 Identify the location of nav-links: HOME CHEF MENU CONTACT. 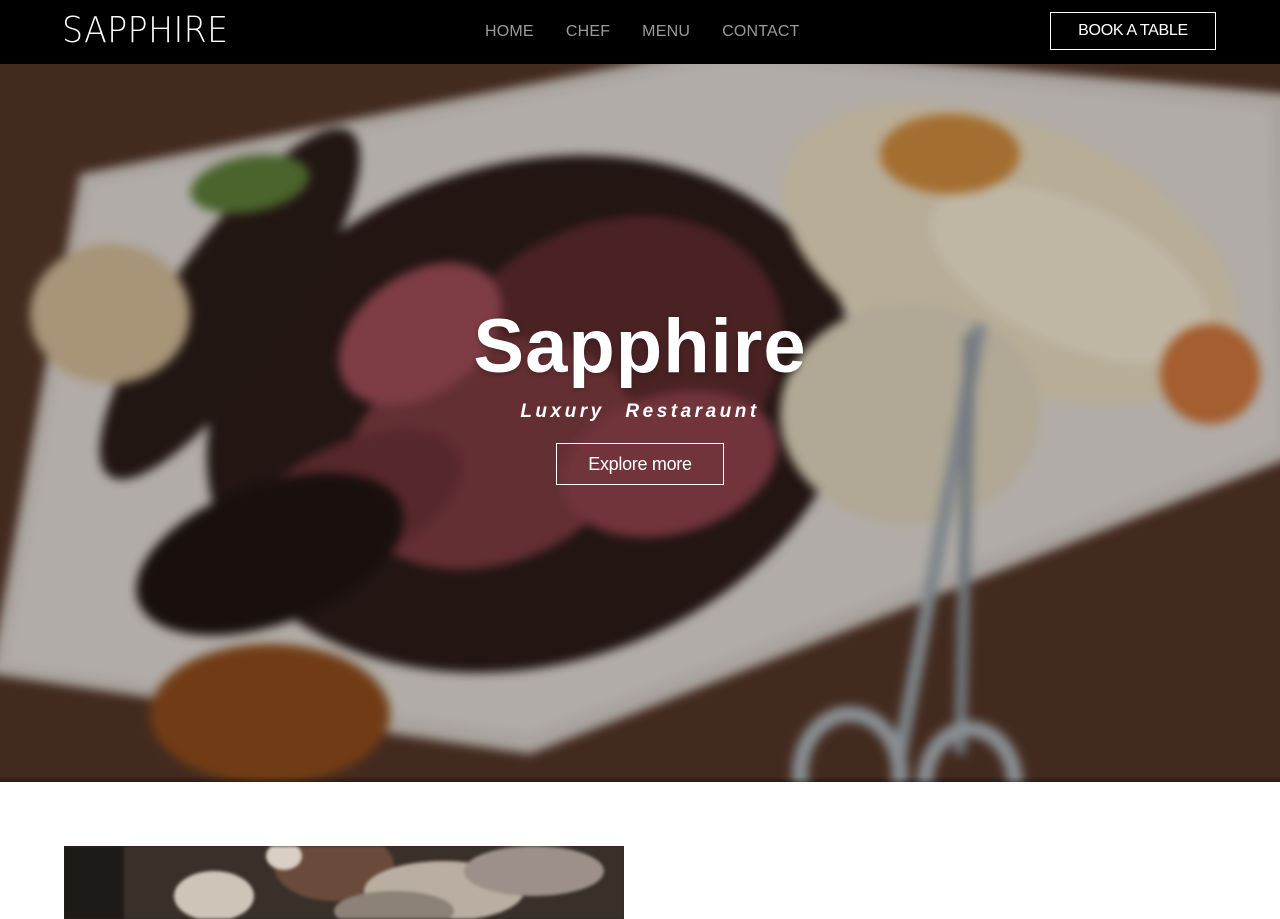
(642, 32).